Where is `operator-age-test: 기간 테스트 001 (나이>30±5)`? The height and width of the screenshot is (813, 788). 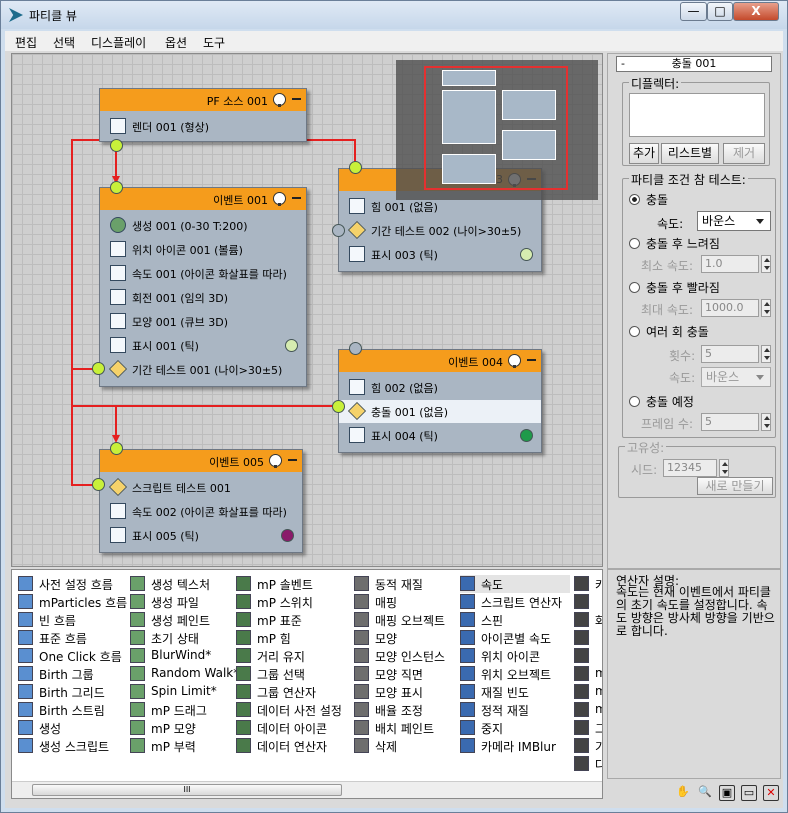 operator-age-test: 기간 테스트 001 (나이>30±5) is located at coordinates (203, 369).